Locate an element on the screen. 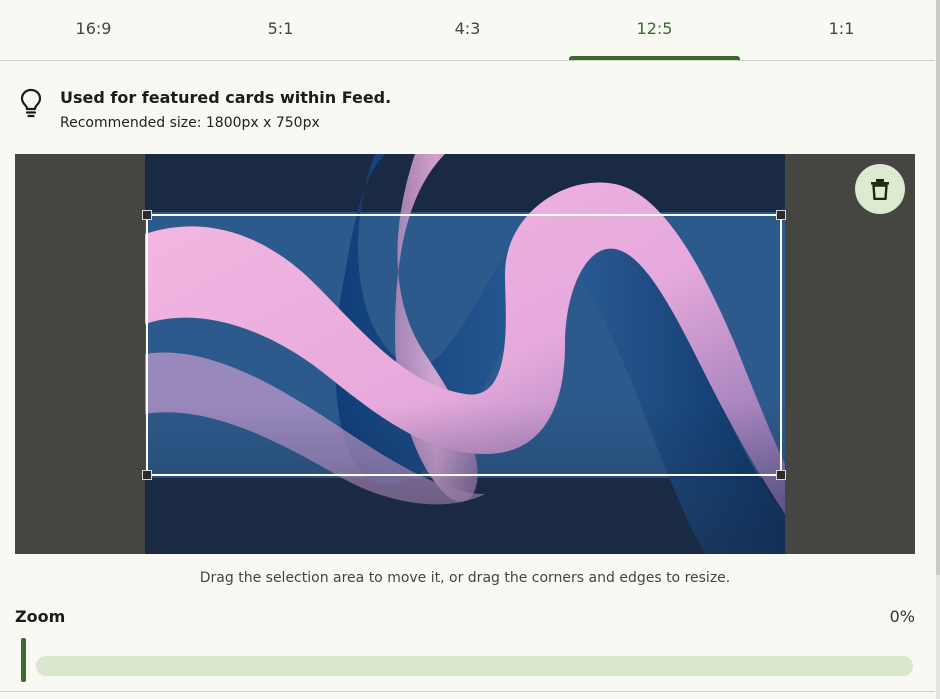 Image resolution: width=940 pixels, height=699 pixels. aspect-ratio-tabs: 16:9 5:1 4:3 12:5 1:1 is located at coordinates (467, 30).